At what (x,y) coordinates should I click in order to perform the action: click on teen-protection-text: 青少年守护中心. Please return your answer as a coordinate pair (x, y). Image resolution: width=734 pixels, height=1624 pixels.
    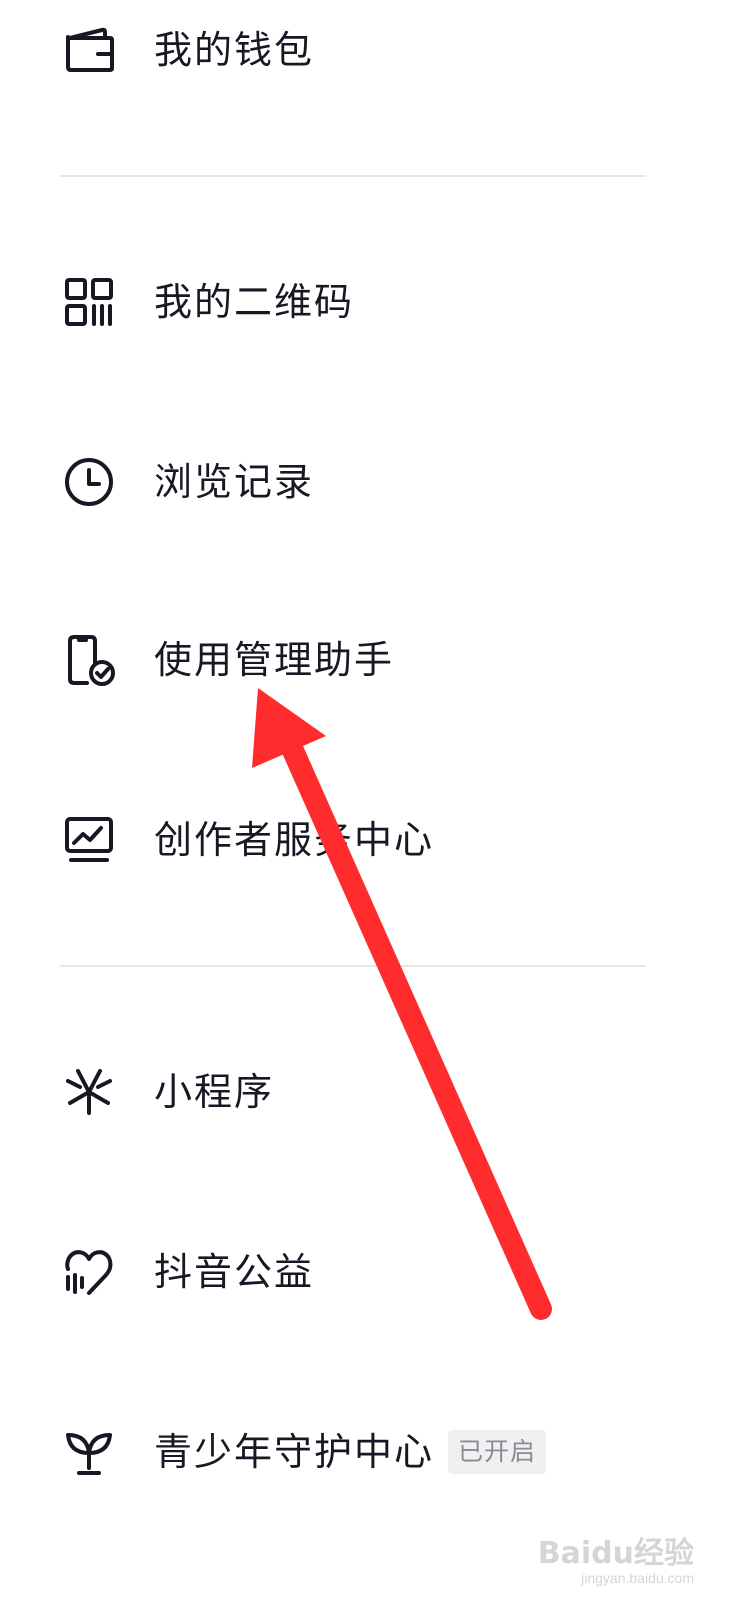
    Looking at the image, I should click on (294, 1452).